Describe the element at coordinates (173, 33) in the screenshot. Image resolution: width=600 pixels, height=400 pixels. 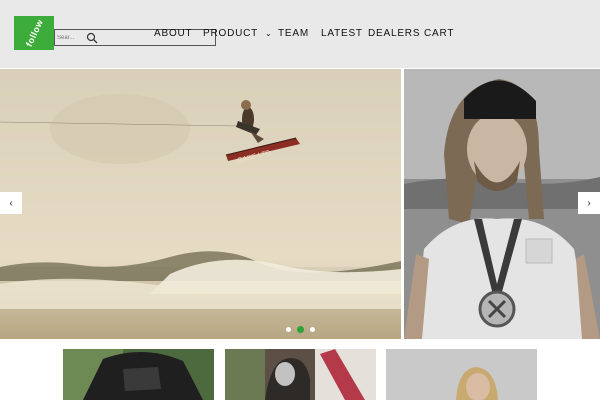
I see `nav-about: ABOUT` at that location.